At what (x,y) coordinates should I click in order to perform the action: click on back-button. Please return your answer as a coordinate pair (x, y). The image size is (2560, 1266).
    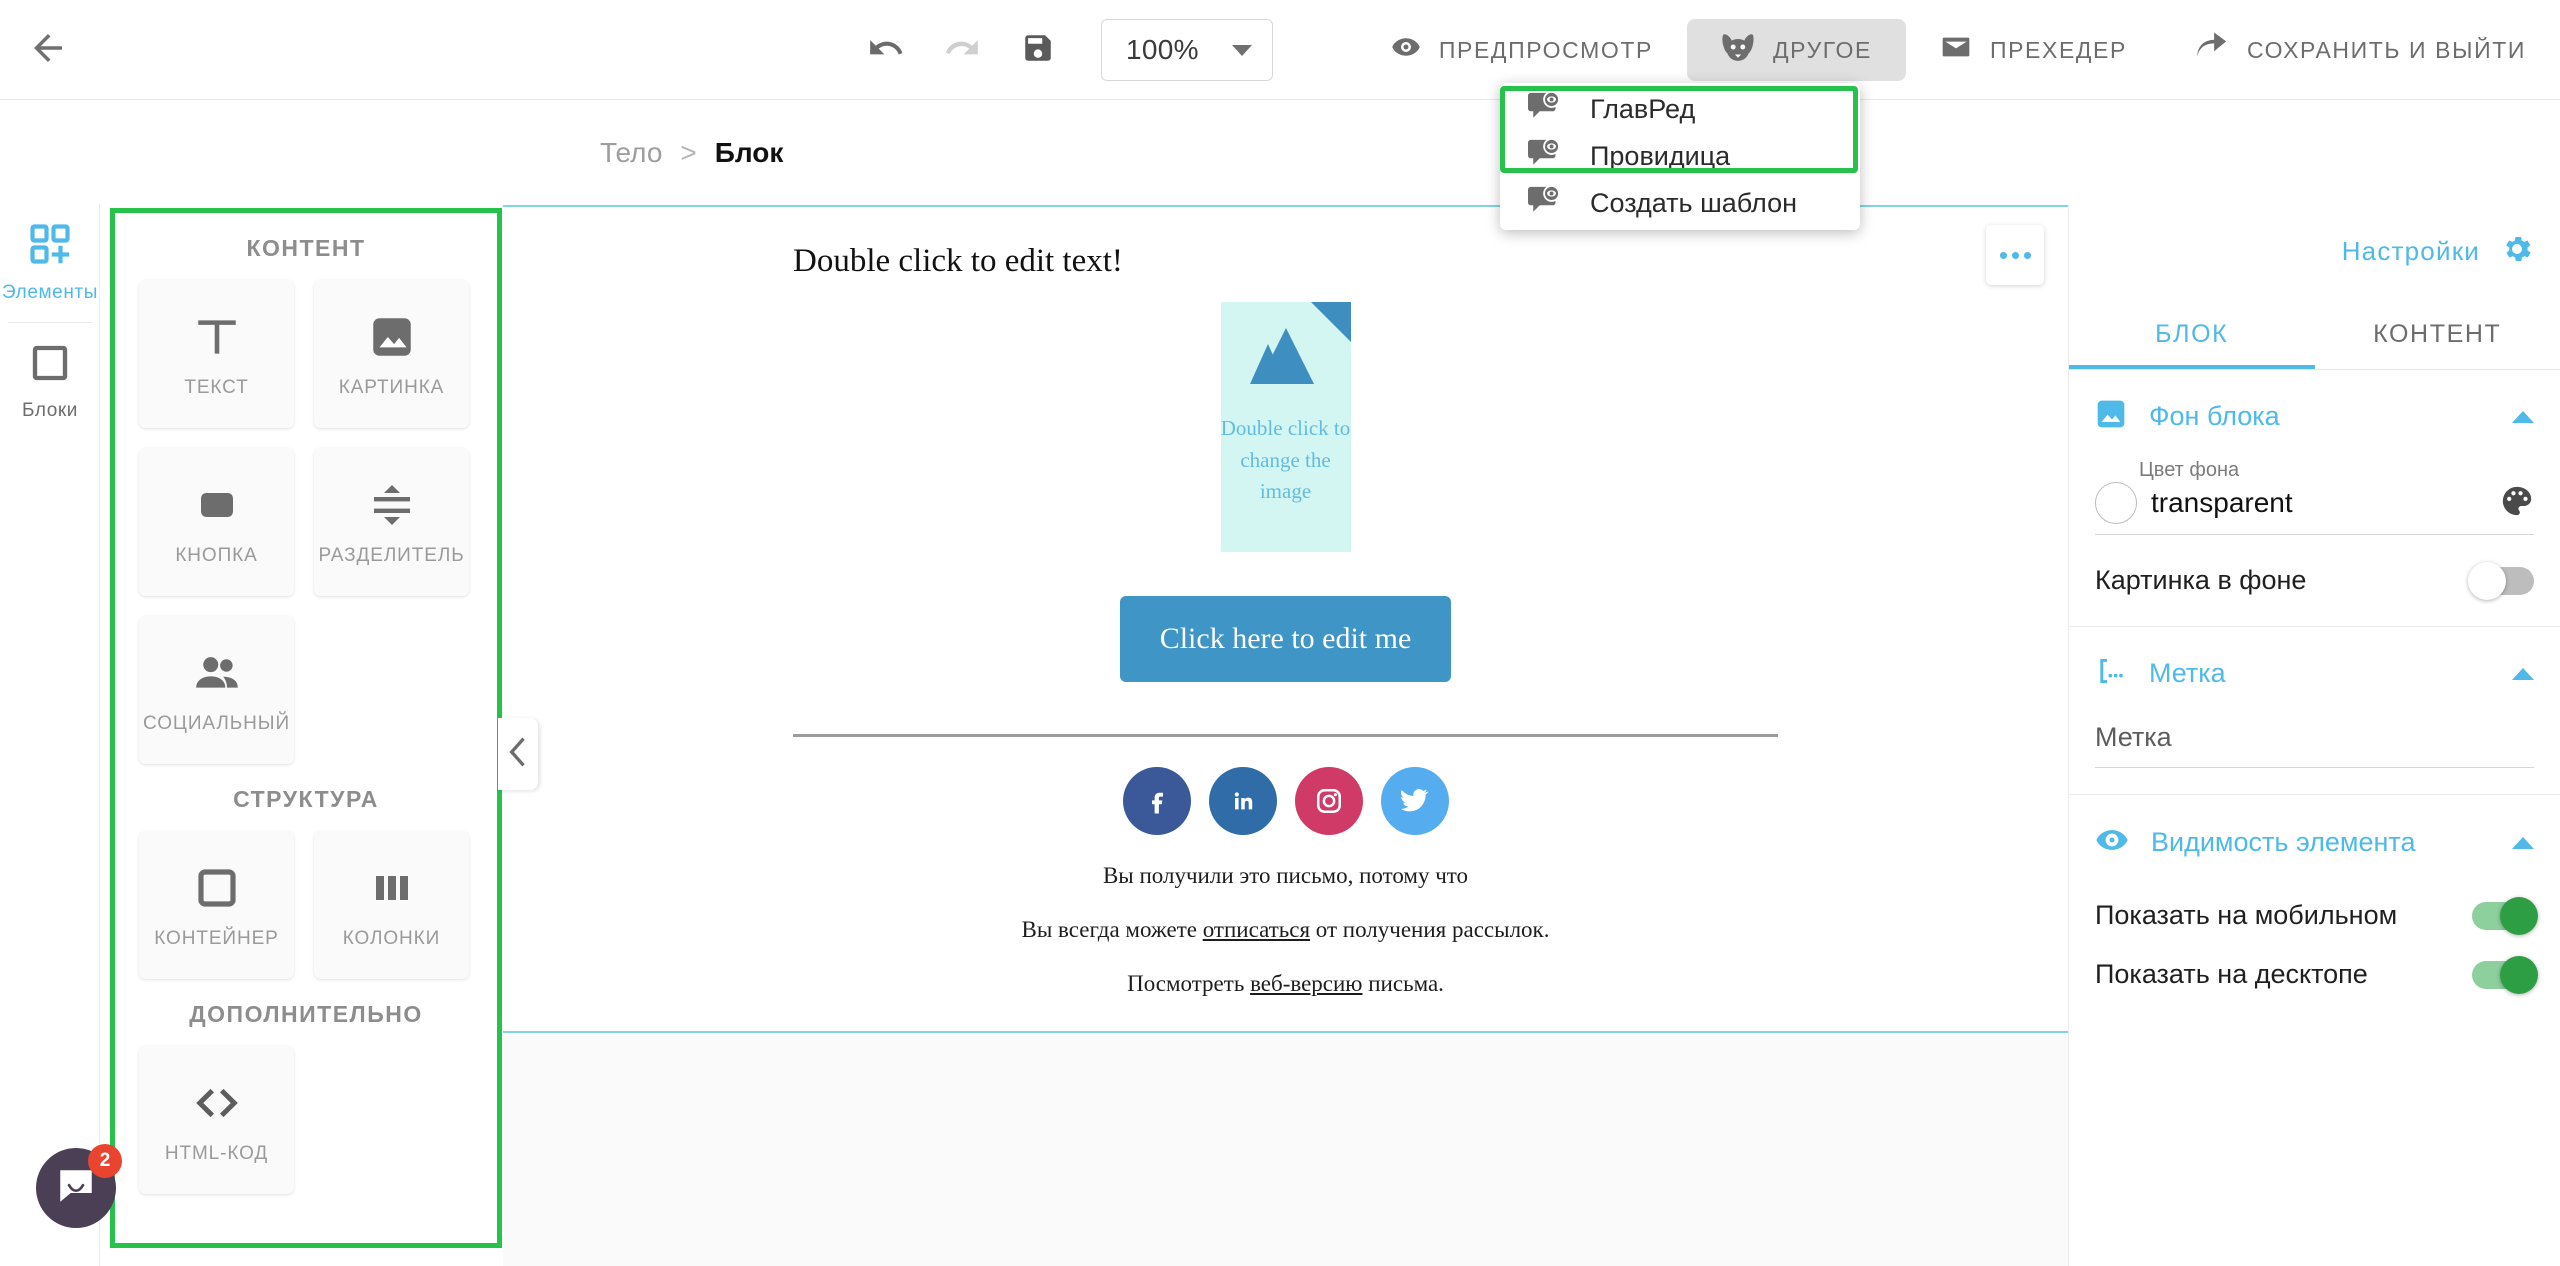
    Looking at the image, I should click on (48, 50).